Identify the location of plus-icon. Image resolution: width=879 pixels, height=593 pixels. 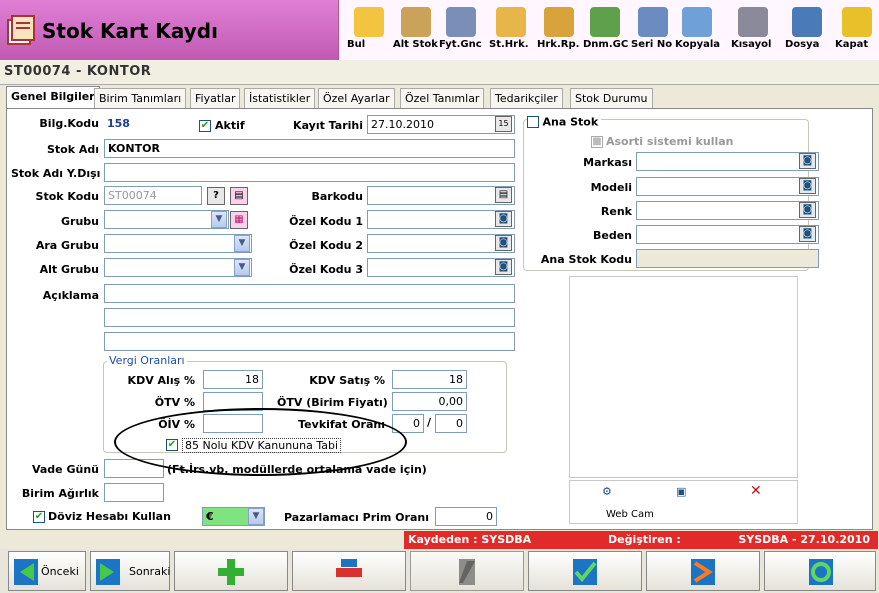
(231, 572).